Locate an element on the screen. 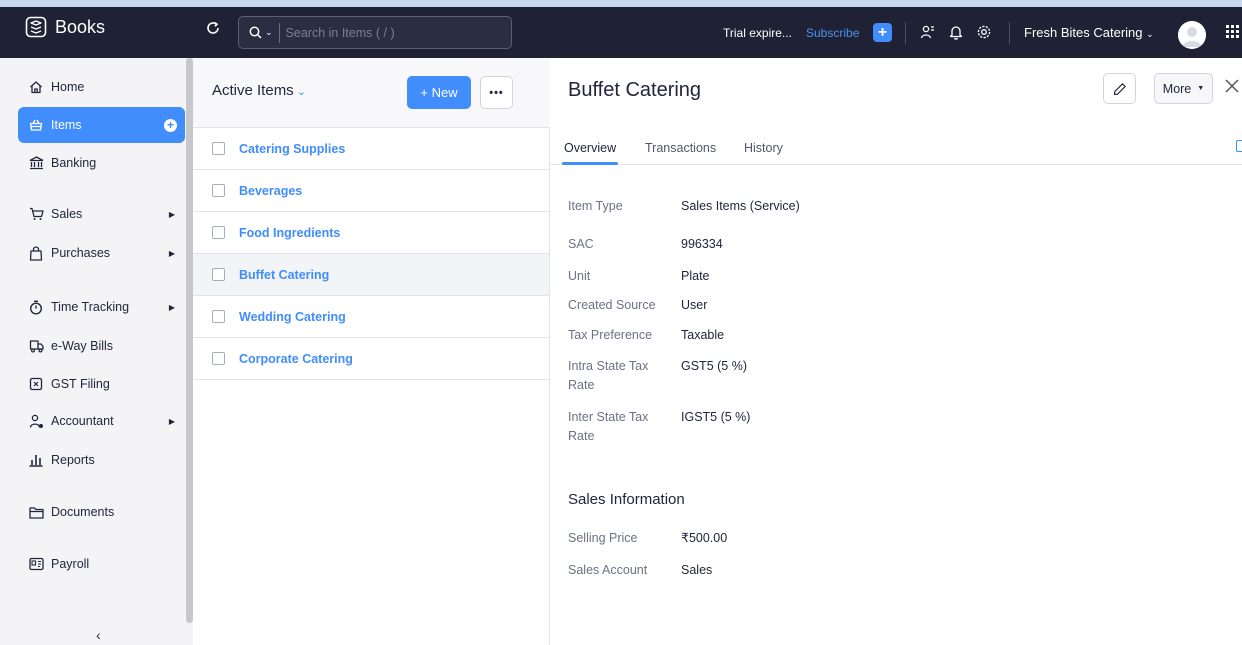  truck-icon is located at coordinates (36, 346).